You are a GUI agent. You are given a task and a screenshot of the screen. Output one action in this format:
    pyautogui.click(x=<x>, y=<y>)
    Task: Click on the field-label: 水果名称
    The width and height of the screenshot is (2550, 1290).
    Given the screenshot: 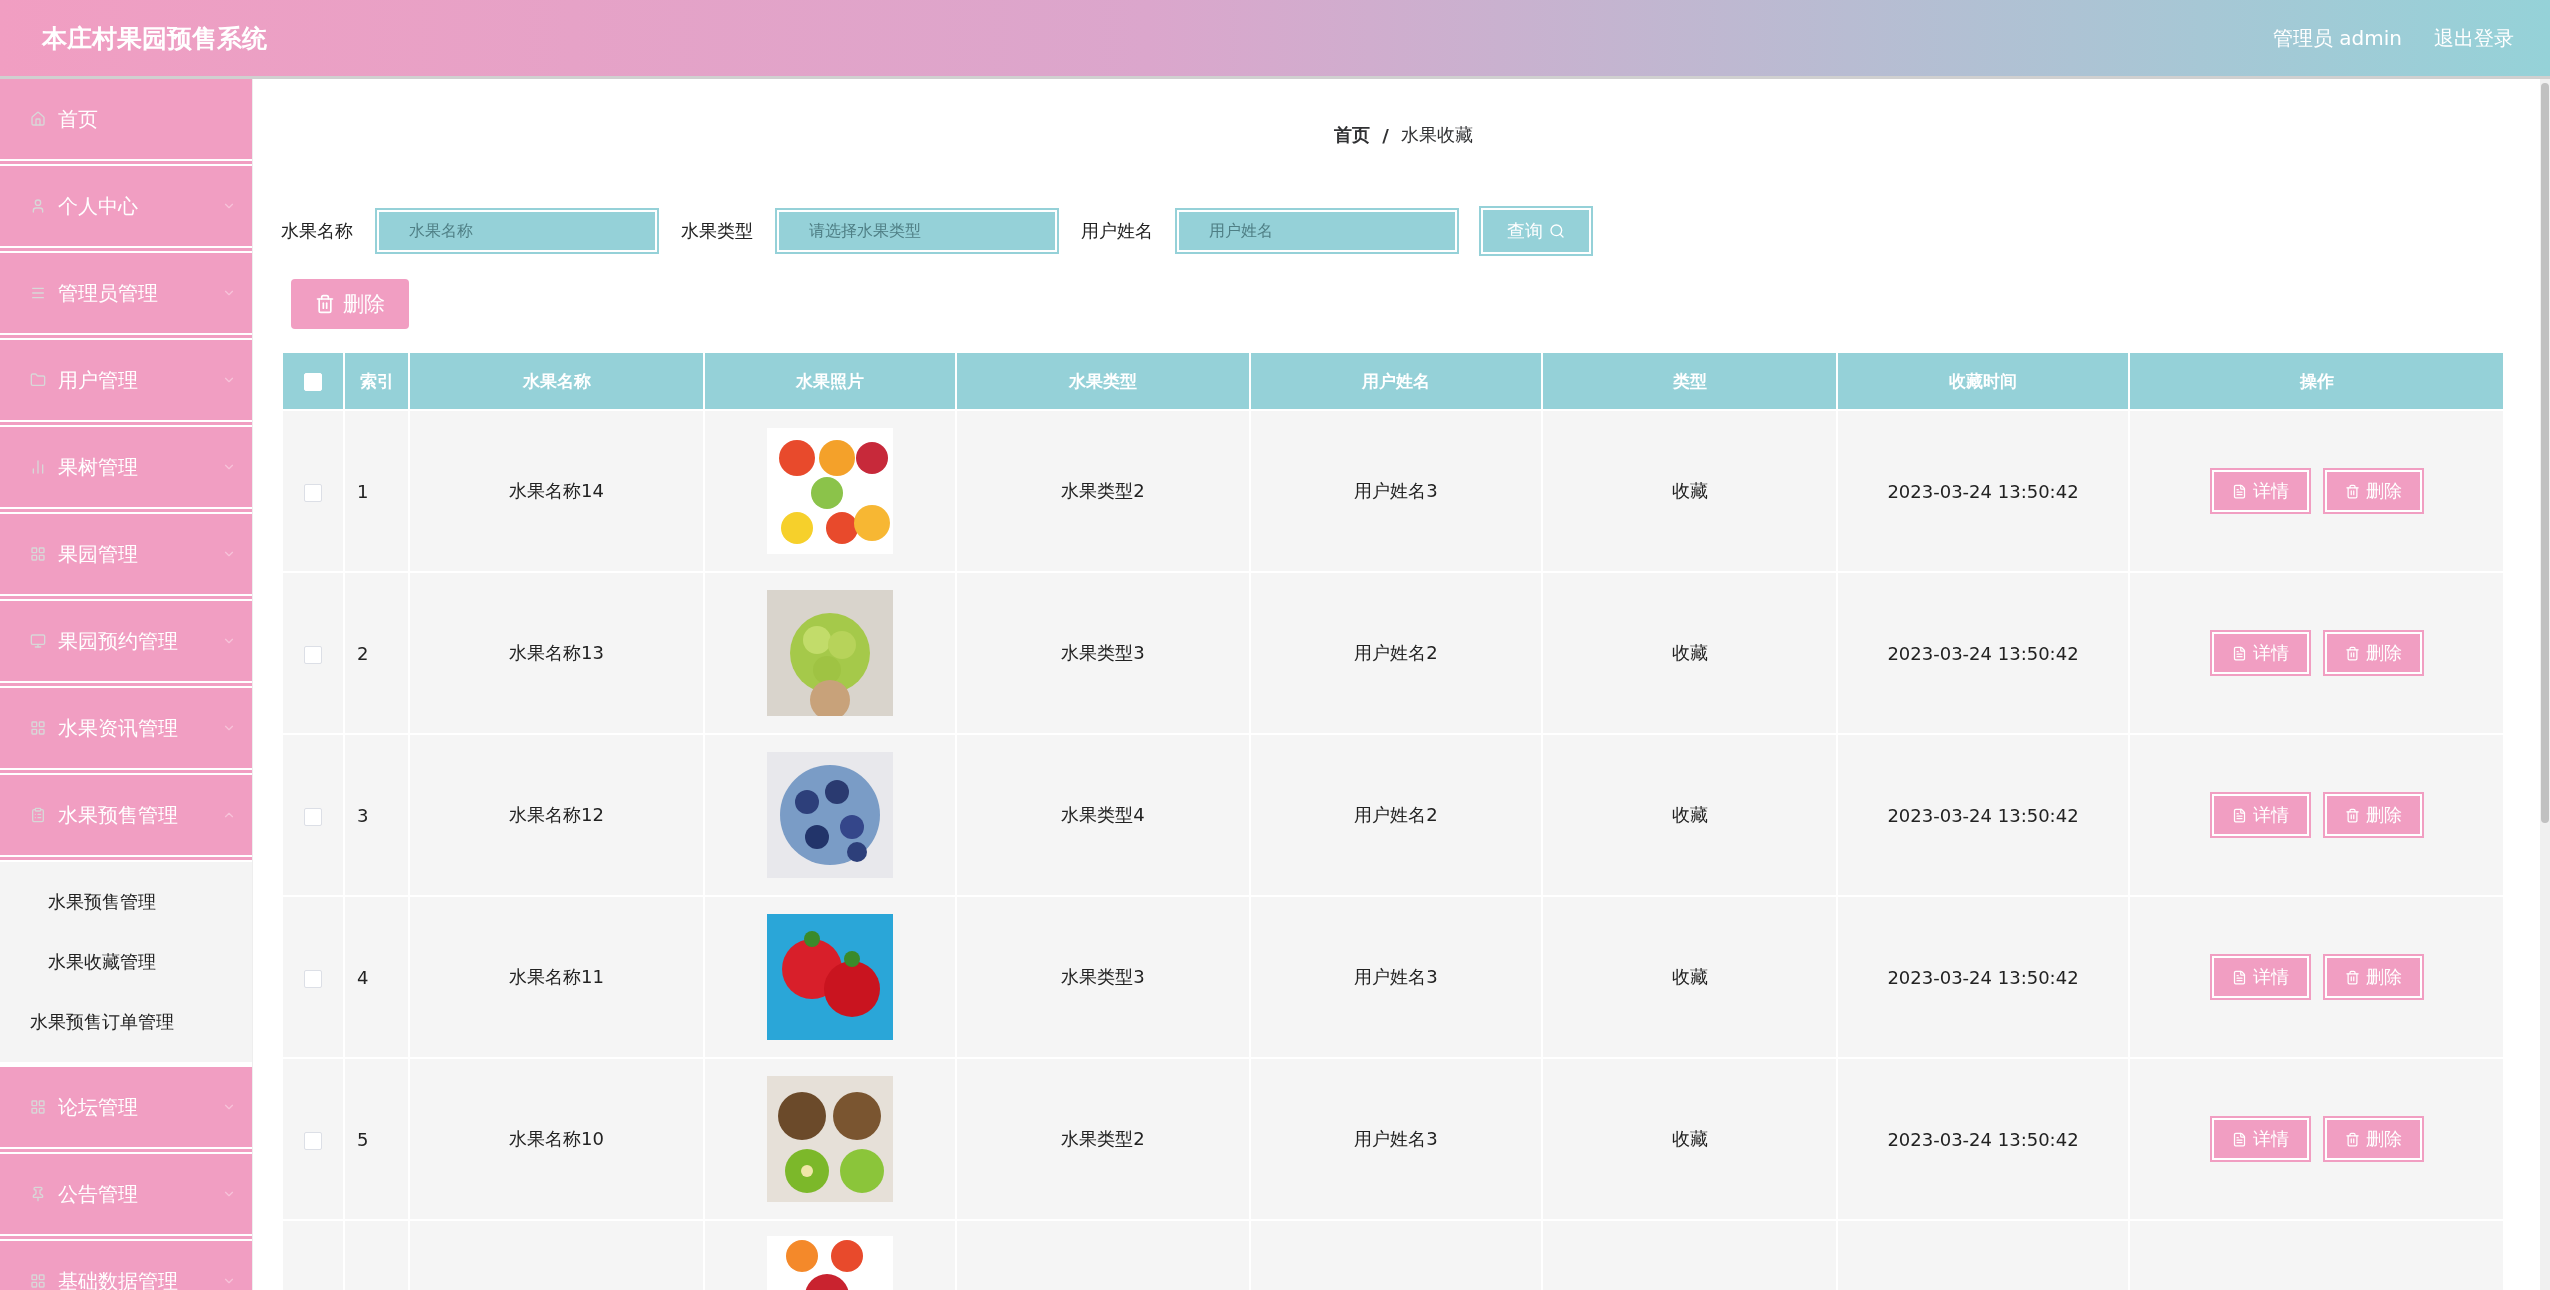 What is the action you would take?
    pyautogui.click(x=317, y=231)
    